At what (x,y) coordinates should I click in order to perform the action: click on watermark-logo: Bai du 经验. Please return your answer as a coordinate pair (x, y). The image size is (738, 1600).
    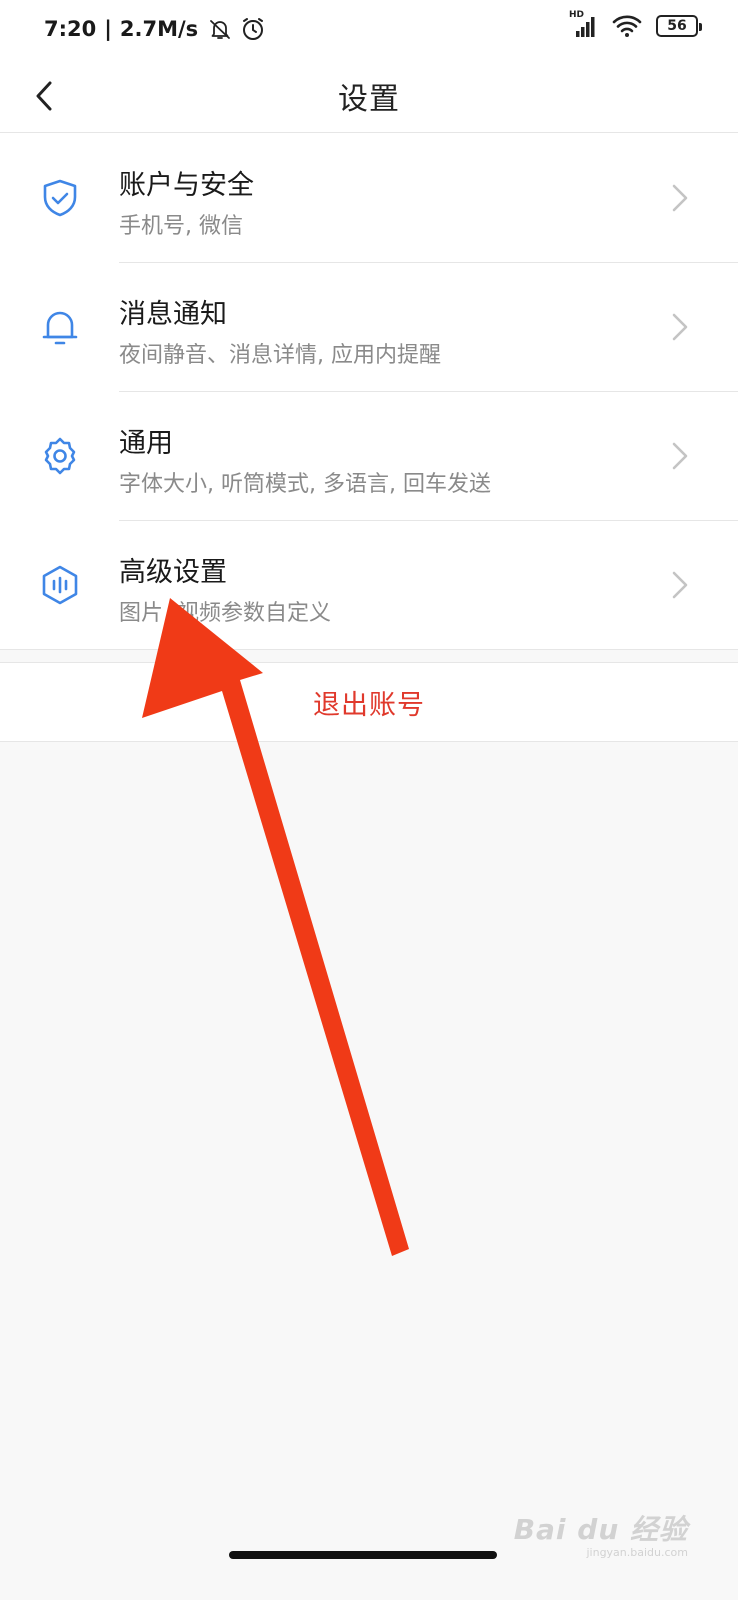
    Looking at the image, I should click on (600, 1529).